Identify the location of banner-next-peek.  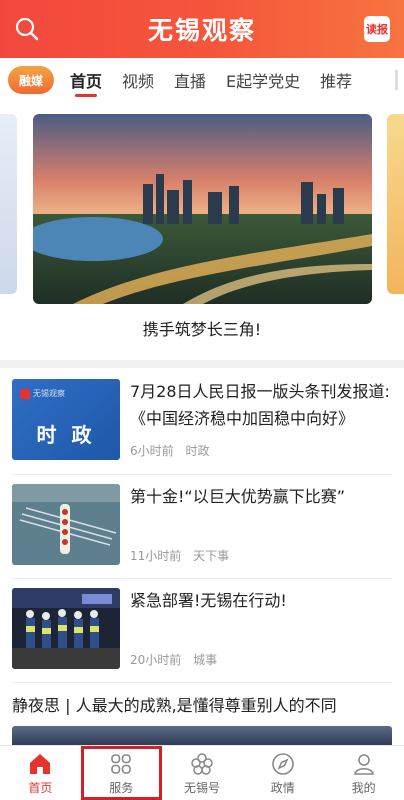
(395, 204).